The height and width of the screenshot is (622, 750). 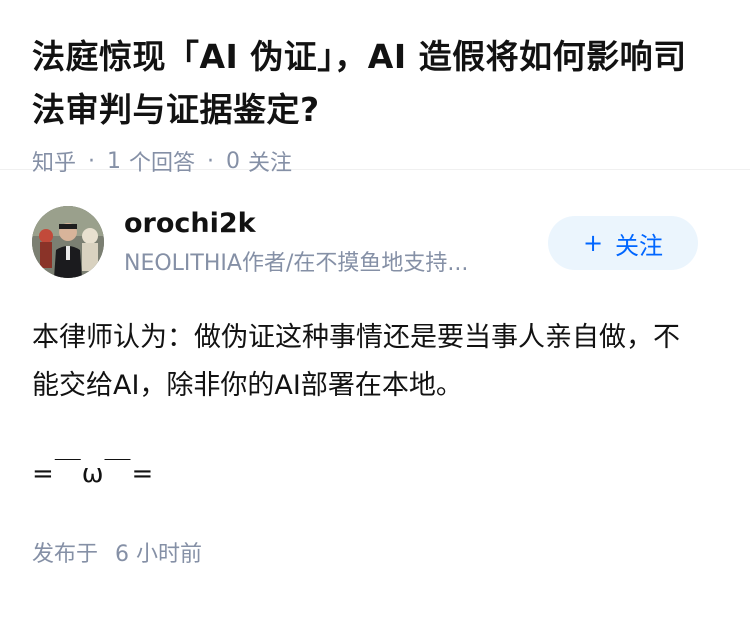 I want to click on follow-button: + 关注, so click(x=623, y=243).